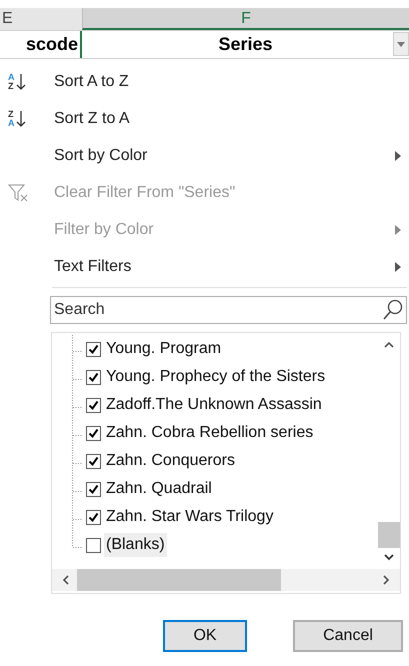 Image resolution: width=409 pixels, height=666 pixels. Describe the element at coordinates (159, 489) in the screenshot. I see `item-label: Zahn. Quadrail` at that location.